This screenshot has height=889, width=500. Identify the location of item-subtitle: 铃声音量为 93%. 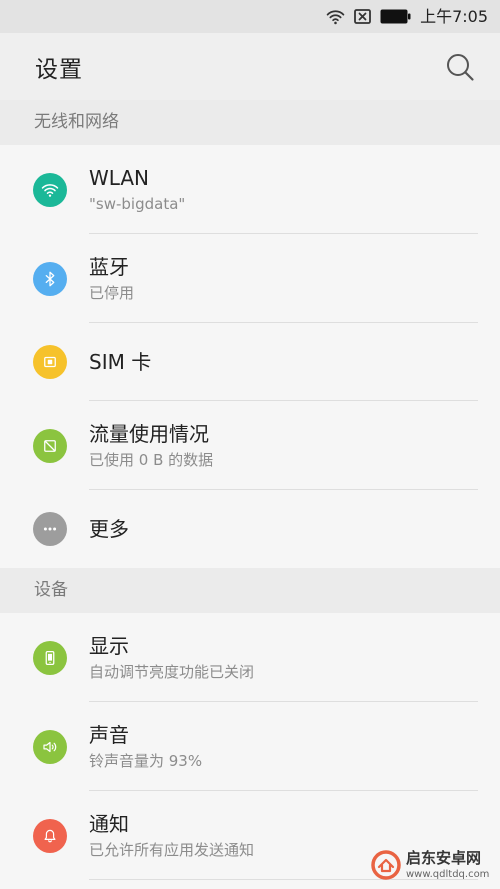
(146, 760).